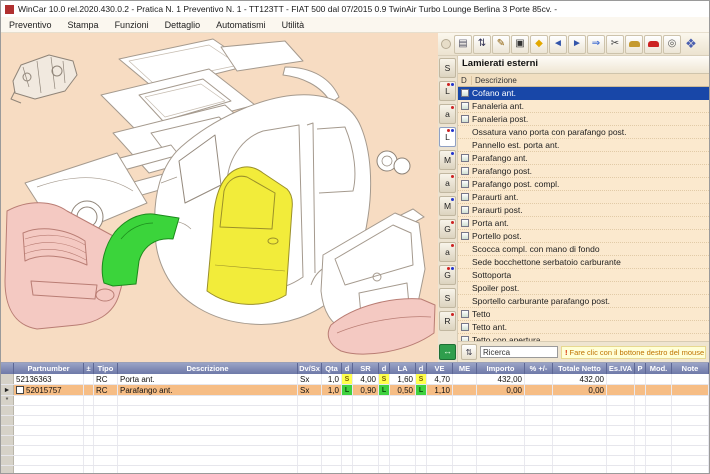 Image resolution: width=710 pixels, height=474 pixels. What do you see at coordinates (482, 44) in the screenshot?
I see `sort-icon: ⇅` at bounding box center [482, 44].